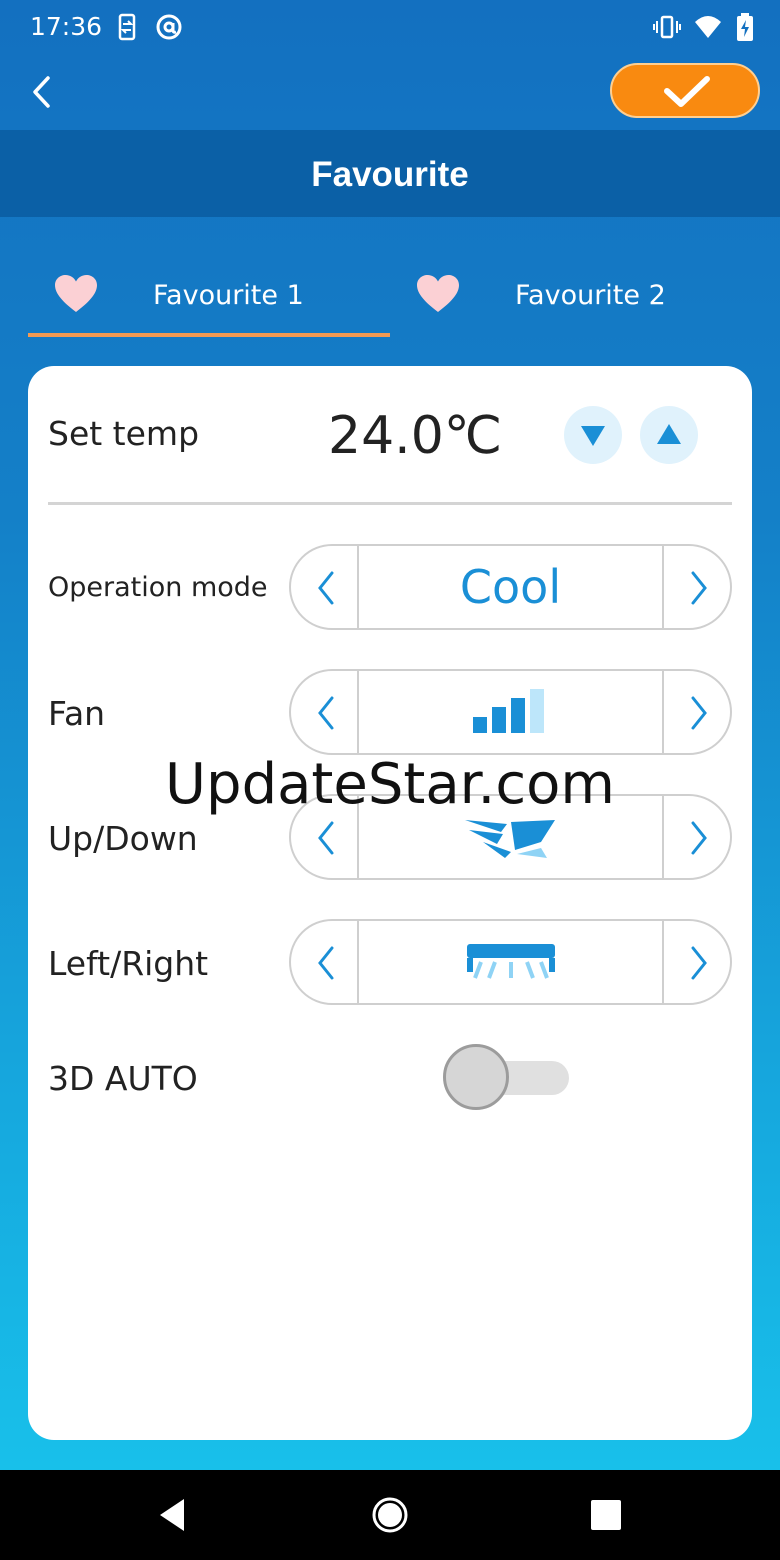 The height and width of the screenshot is (1560, 780). I want to click on left-right-next-button, so click(696, 962).